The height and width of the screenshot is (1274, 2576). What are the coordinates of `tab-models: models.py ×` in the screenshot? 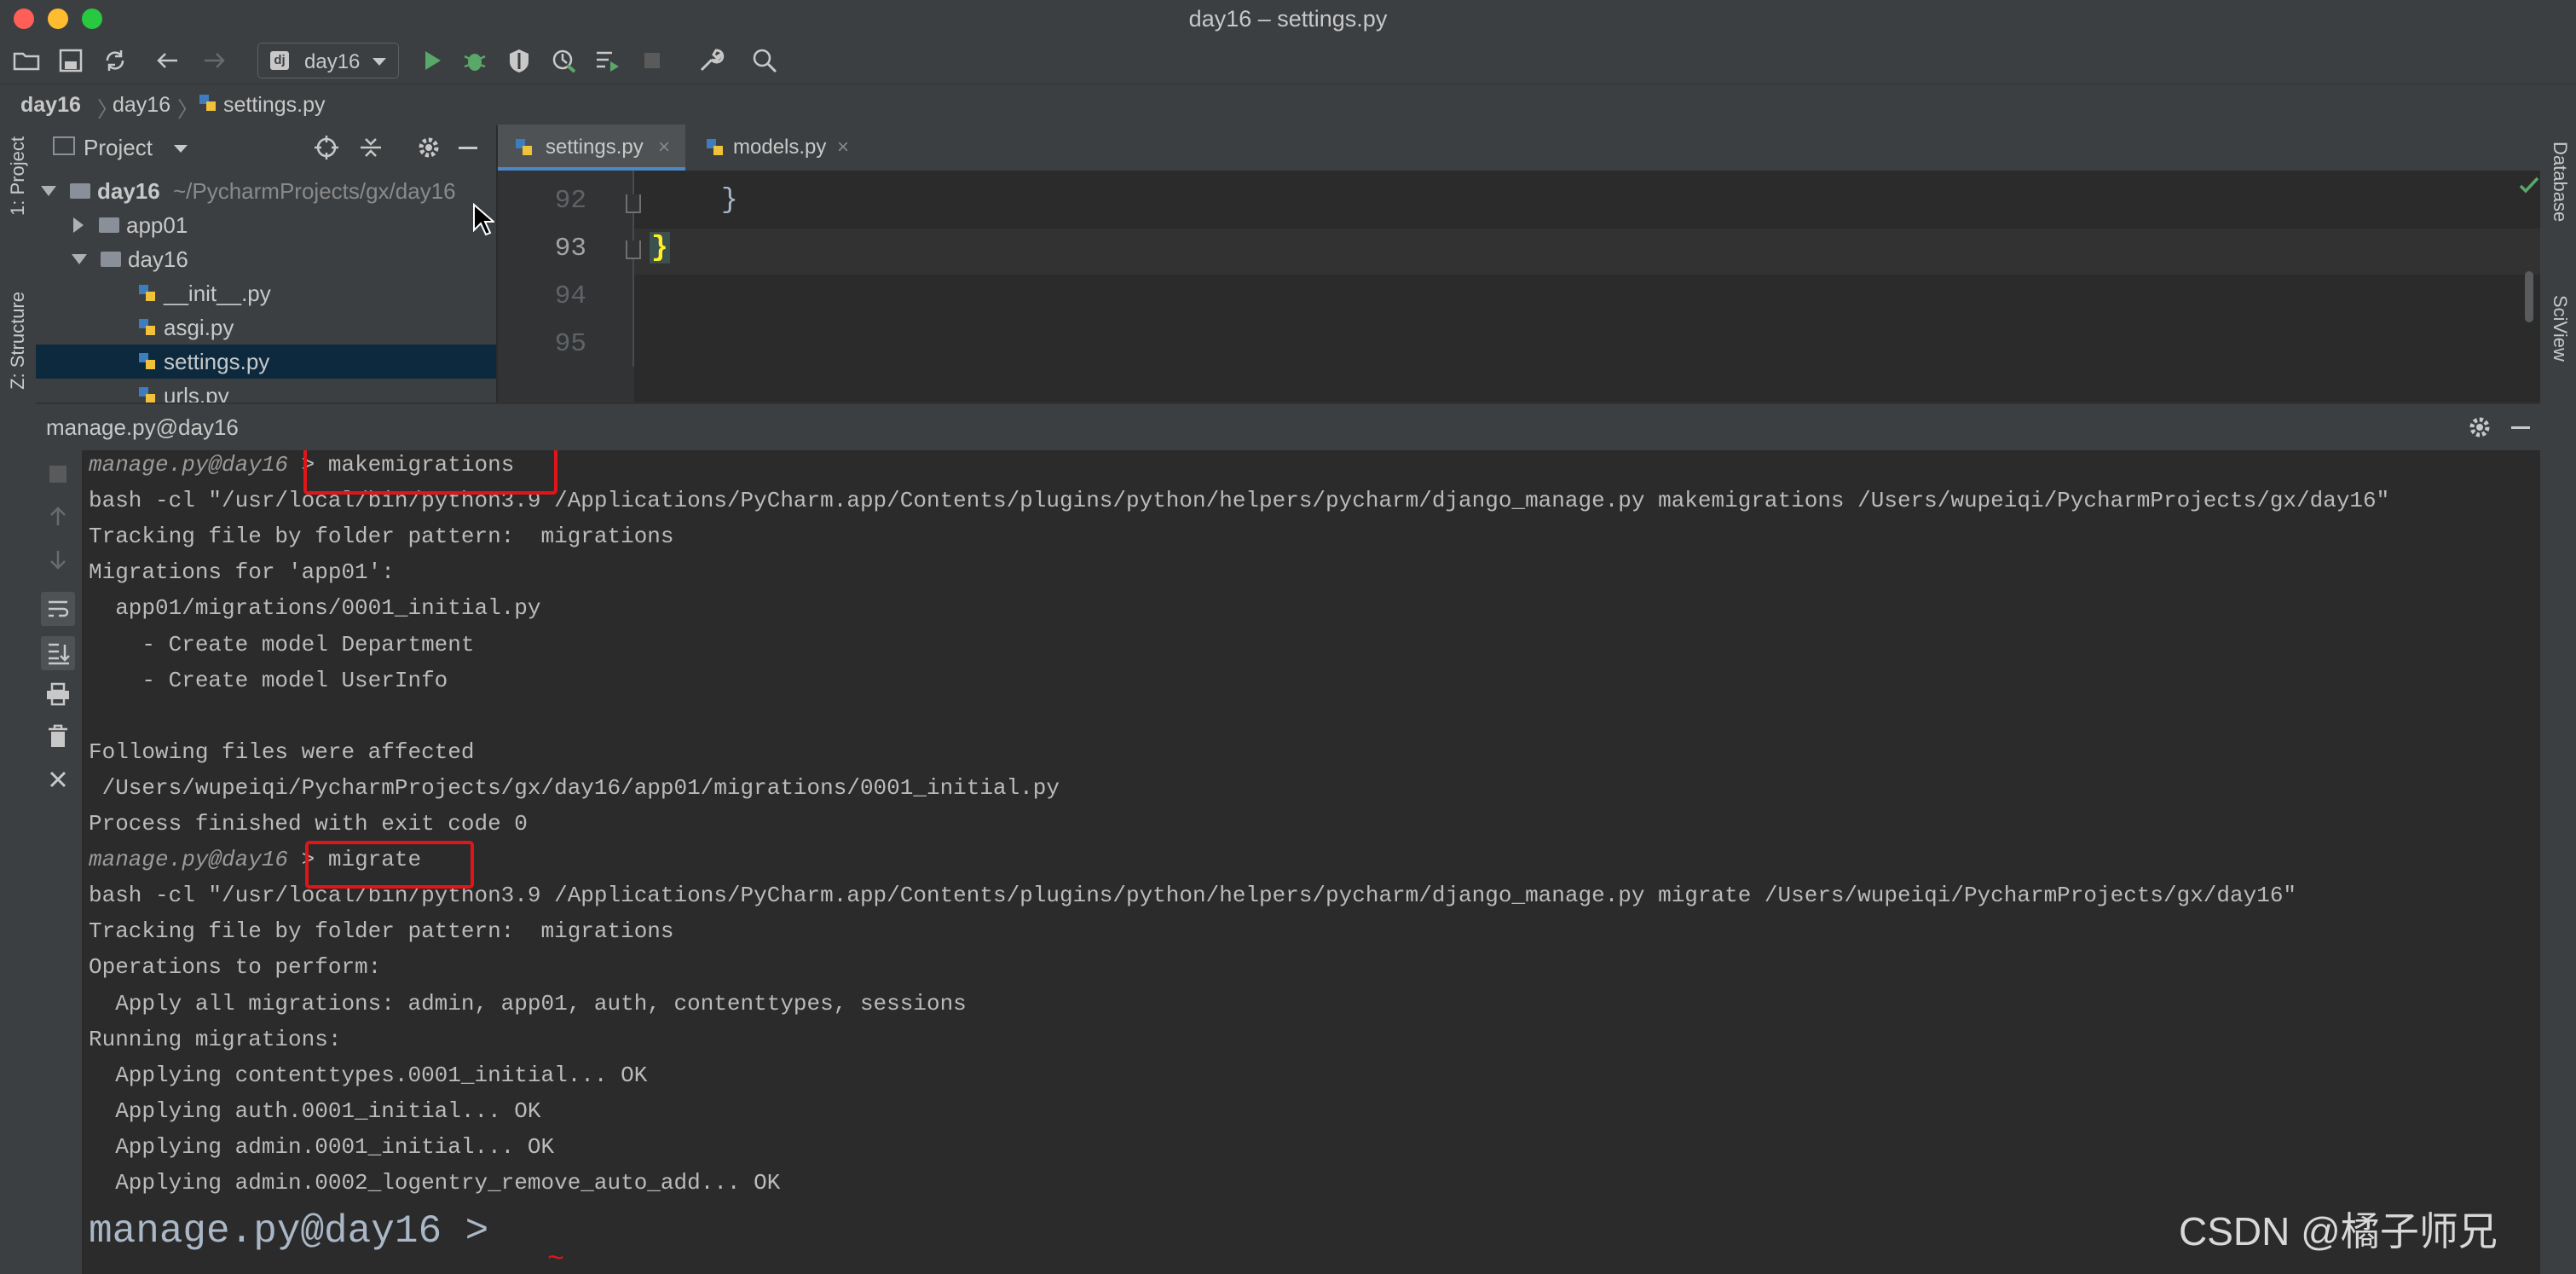 It's located at (787, 148).